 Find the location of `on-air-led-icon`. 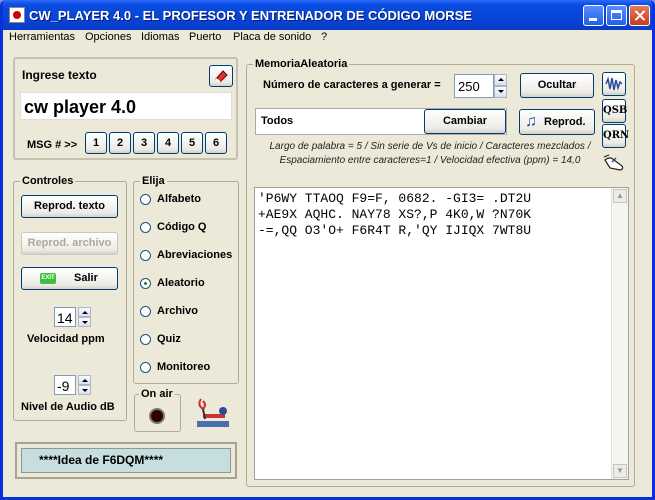

on-air-led-icon is located at coordinates (157, 416).